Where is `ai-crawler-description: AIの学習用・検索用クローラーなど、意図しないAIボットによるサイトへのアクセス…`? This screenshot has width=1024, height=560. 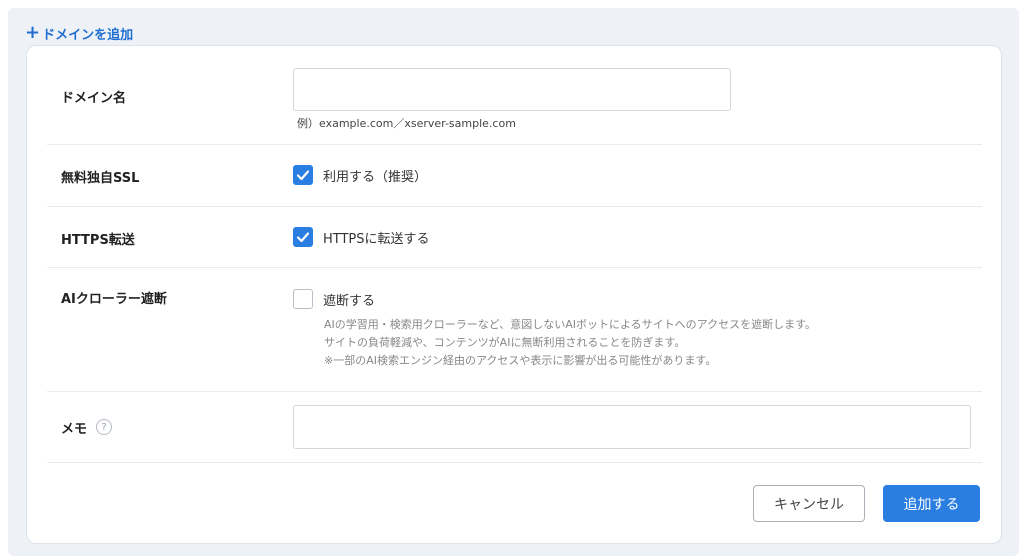
ai-crawler-description: AIの学習用・検索用クローラーなど、意図しないAIボットによるサイトへのアクセス… is located at coordinates (570, 343).